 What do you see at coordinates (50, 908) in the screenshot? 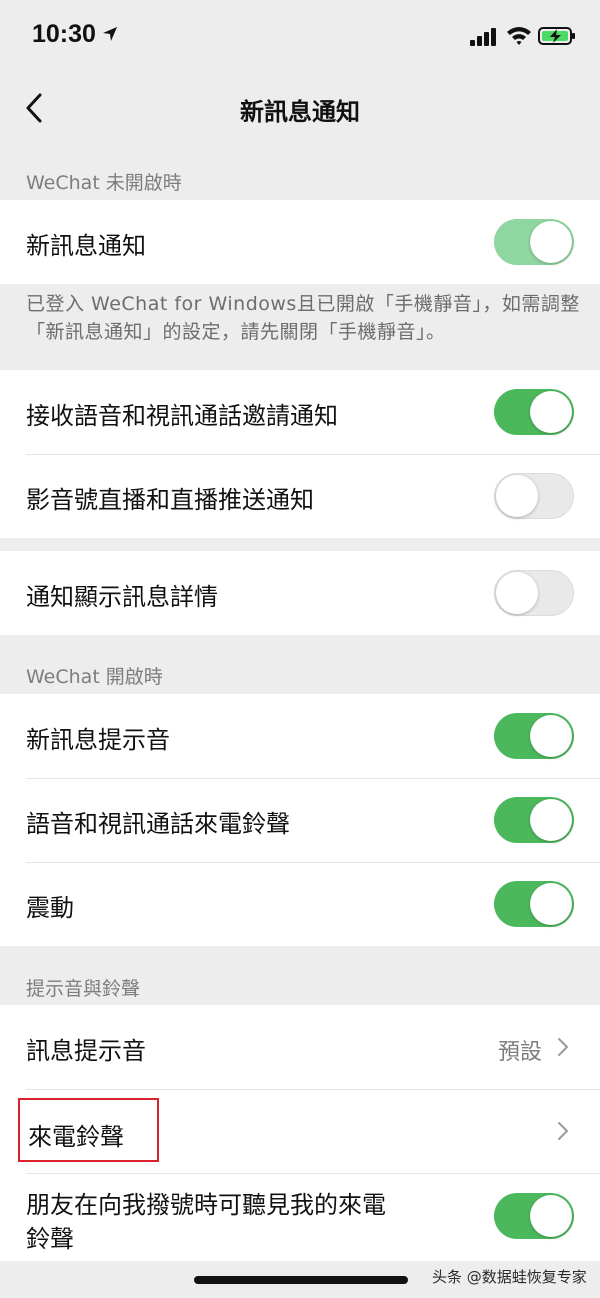
I see `row-label: 震動` at bounding box center [50, 908].